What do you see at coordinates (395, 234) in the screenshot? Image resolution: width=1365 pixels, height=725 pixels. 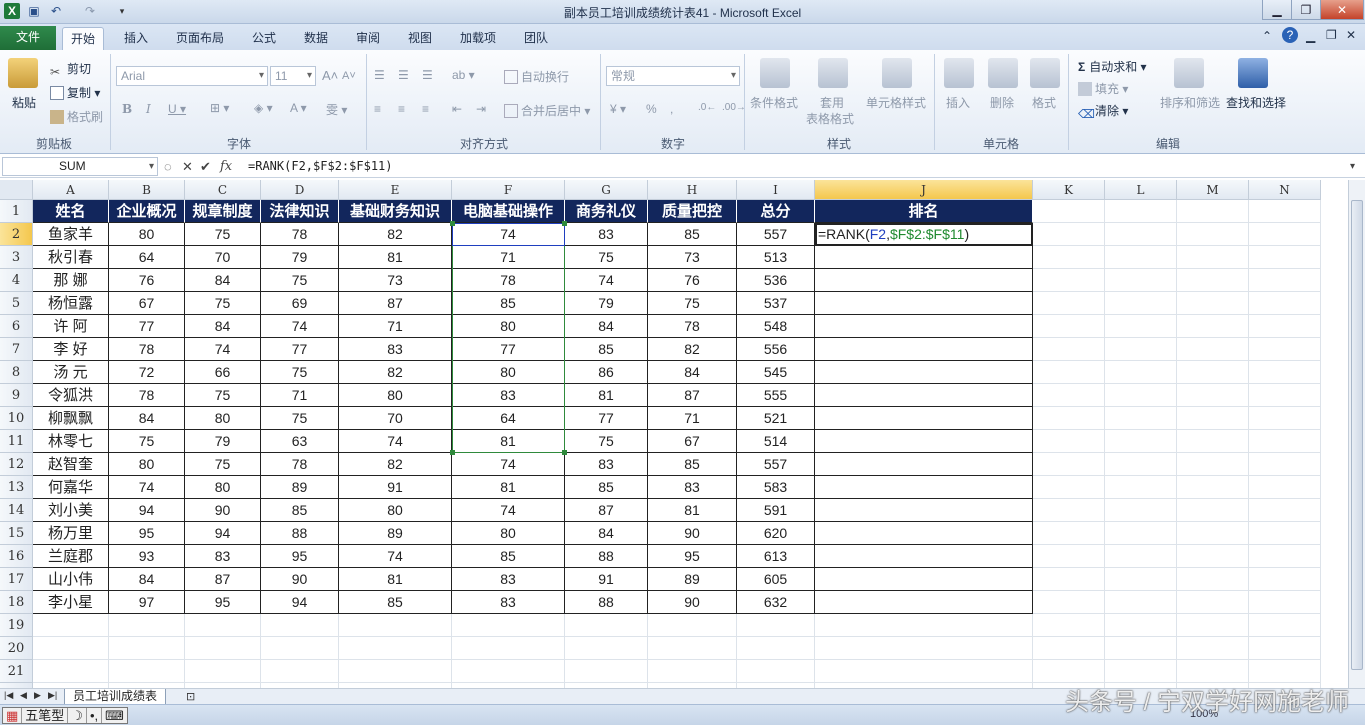 I see `score-cell: 82` at bounding box center [395, 234].